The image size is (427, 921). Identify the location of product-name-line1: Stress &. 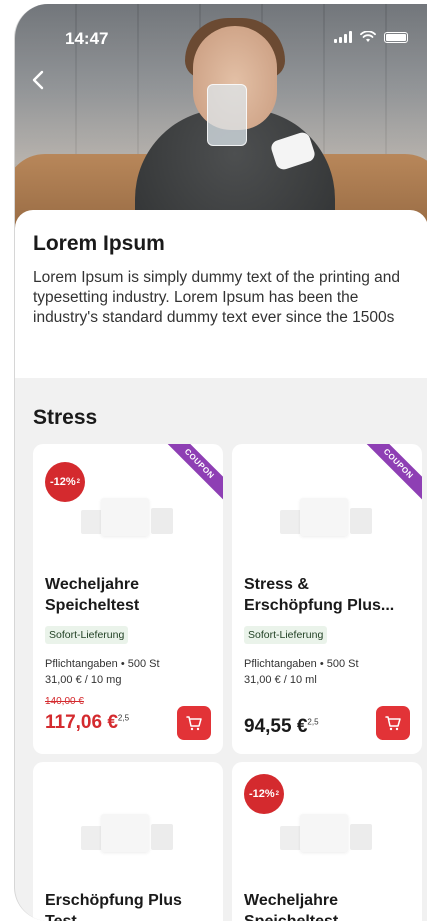
(276, 584).